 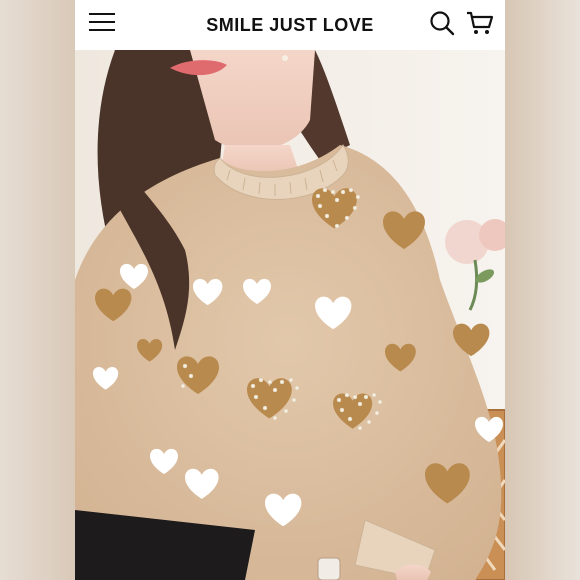 What do you see at coordinates (37, 290) in the screenshot?
I see `left-blurred-backdrop` at bounding box center [37, 290].